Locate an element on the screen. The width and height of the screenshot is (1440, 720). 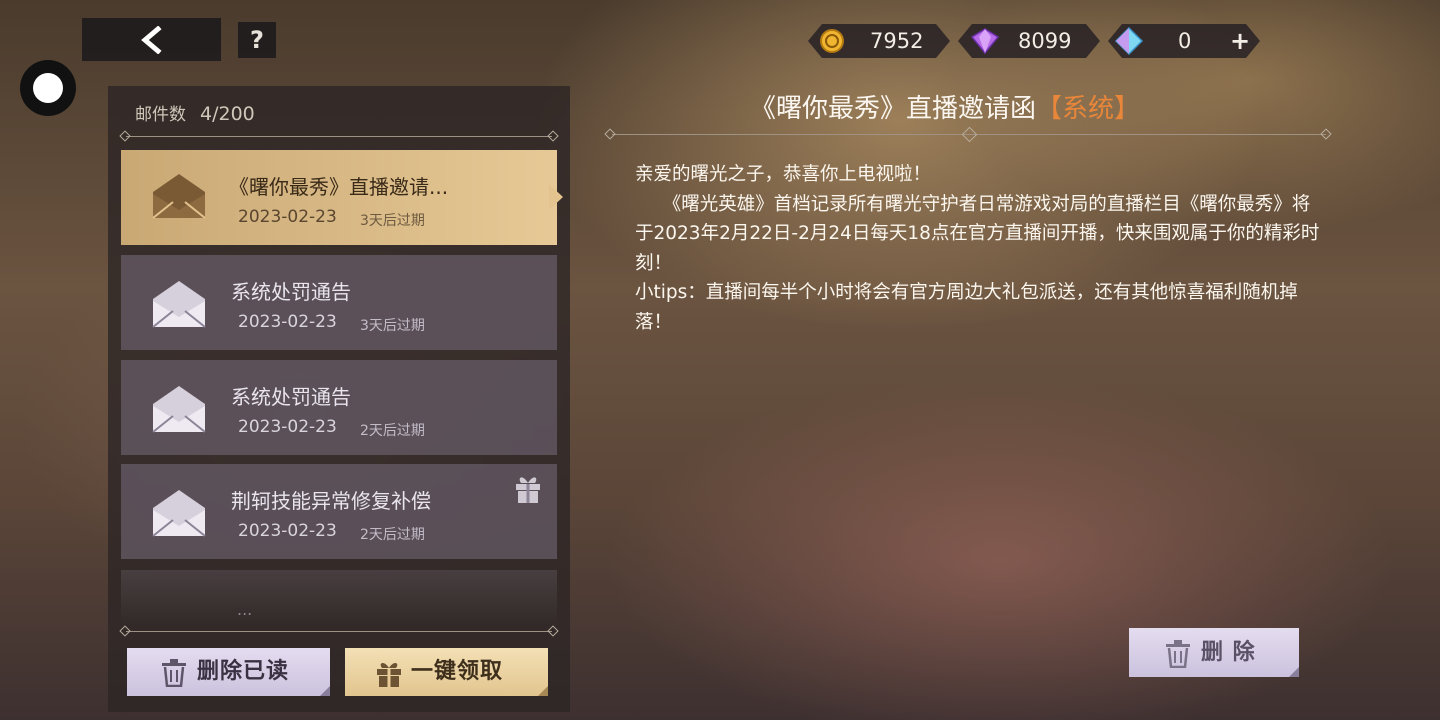
add-currency-button: + is located at coordinates (1240, 41).